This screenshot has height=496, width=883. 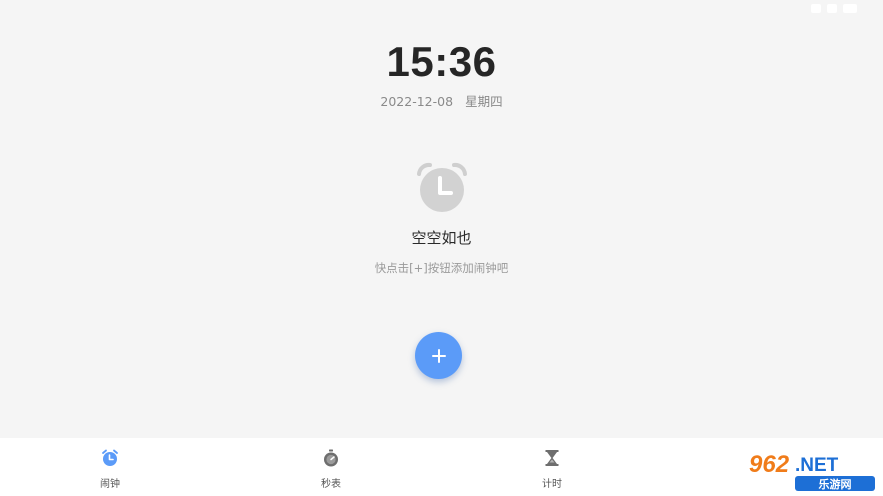 What do you see at coordinates (441, 61) in the screenshot?
I see `current-time: 15:36` at bounding box center [441, 61].